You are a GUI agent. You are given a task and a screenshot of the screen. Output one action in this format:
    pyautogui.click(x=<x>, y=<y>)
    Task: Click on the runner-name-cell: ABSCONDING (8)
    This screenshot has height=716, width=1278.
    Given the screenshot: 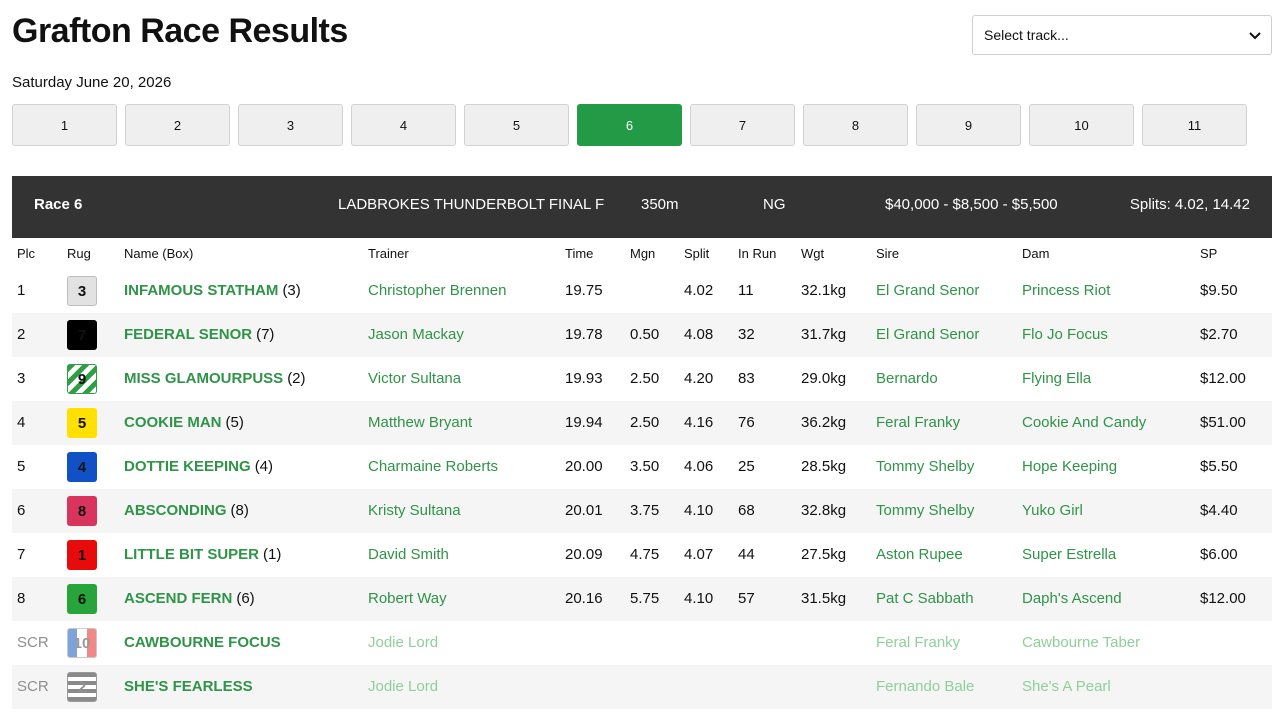 What is the action you would take?
    pyautogui.click(x=186, y=510)
    